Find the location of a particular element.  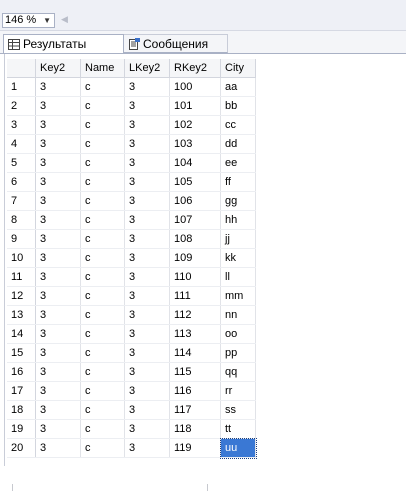

cell-city: gg is located at coordinates (238, 201).